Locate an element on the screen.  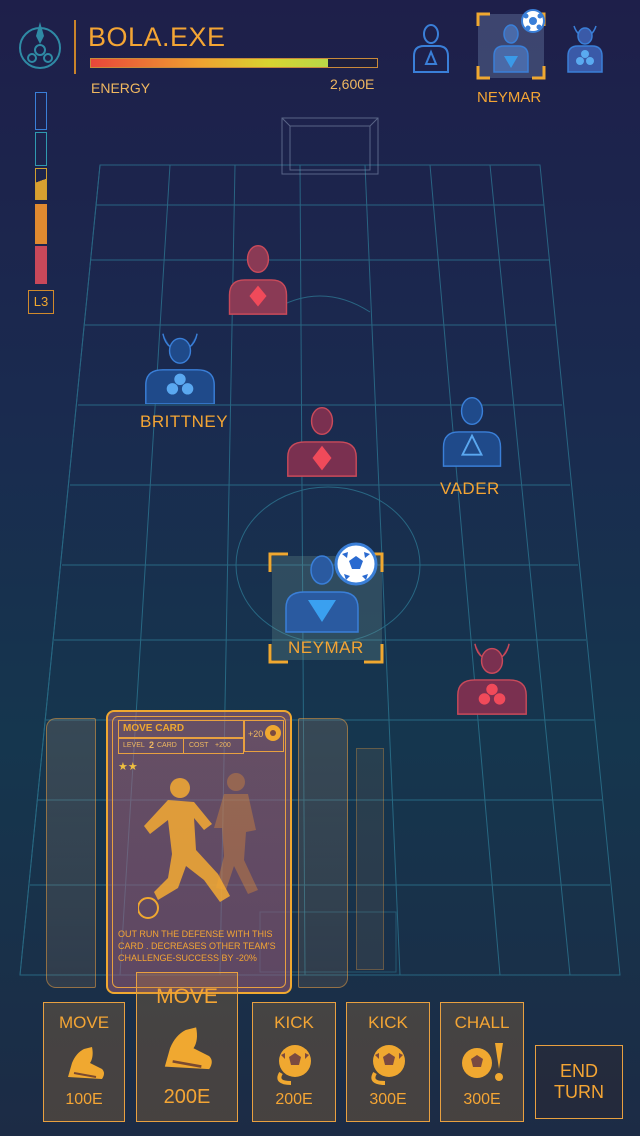
kick-300-button: KICK 300E is located at coordinates (388, 1062).